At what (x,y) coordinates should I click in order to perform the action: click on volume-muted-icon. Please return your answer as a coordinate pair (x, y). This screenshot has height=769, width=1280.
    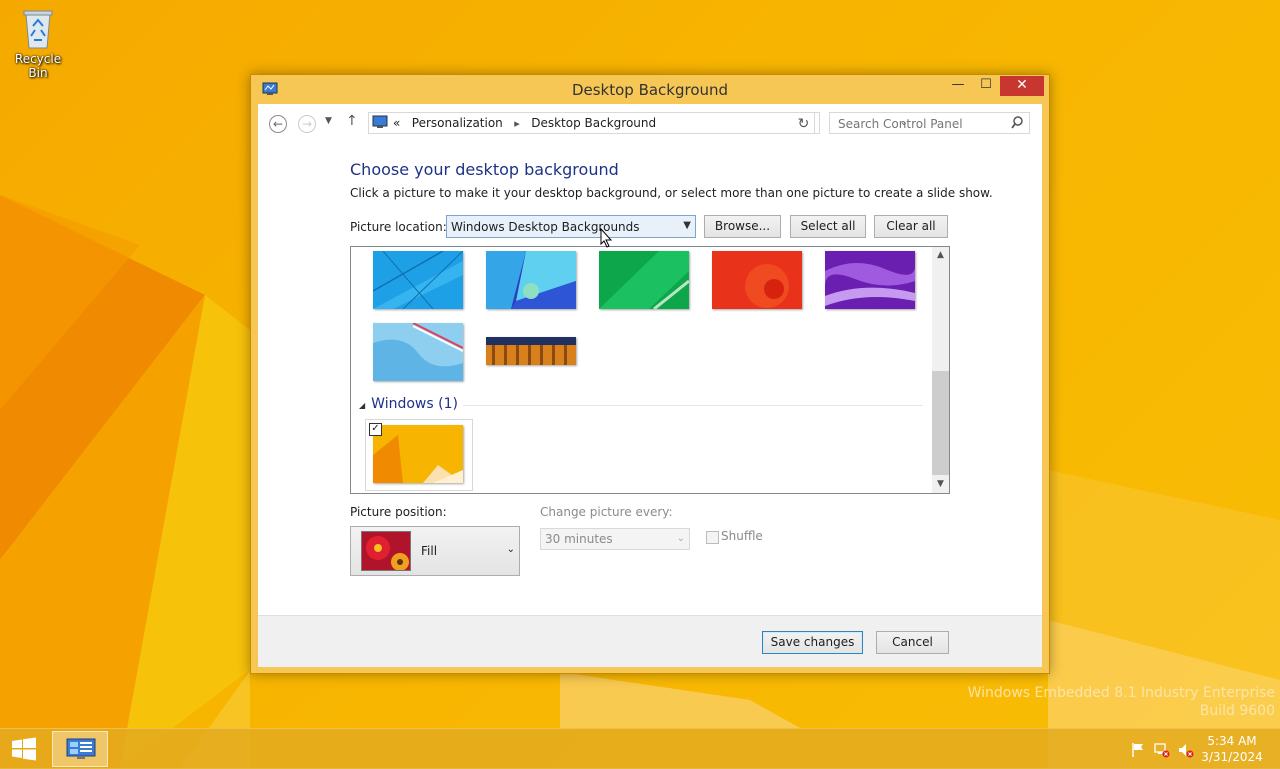
    Looking at the image, I should click on (1186, 750).